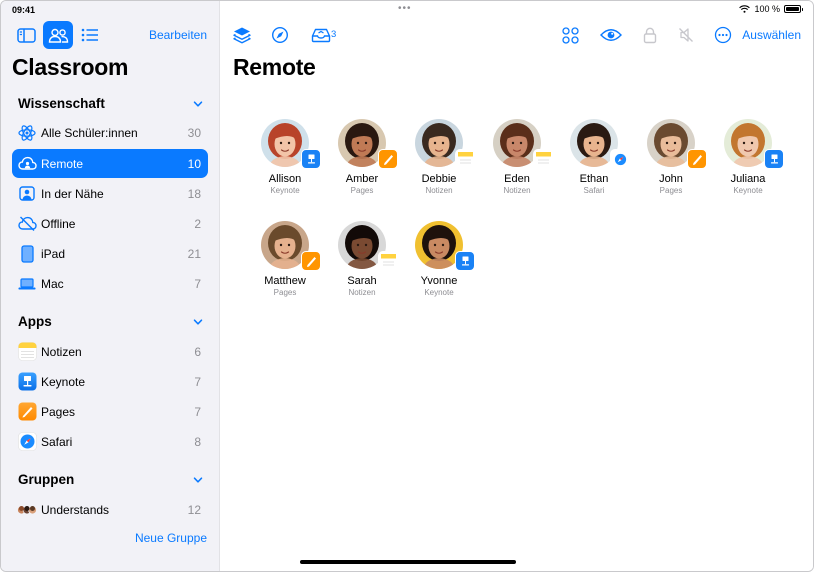  What do you see at coordinates (27, 194) in the screenshot?
I see `person-rect-icon` at bounding box center [27, 194].